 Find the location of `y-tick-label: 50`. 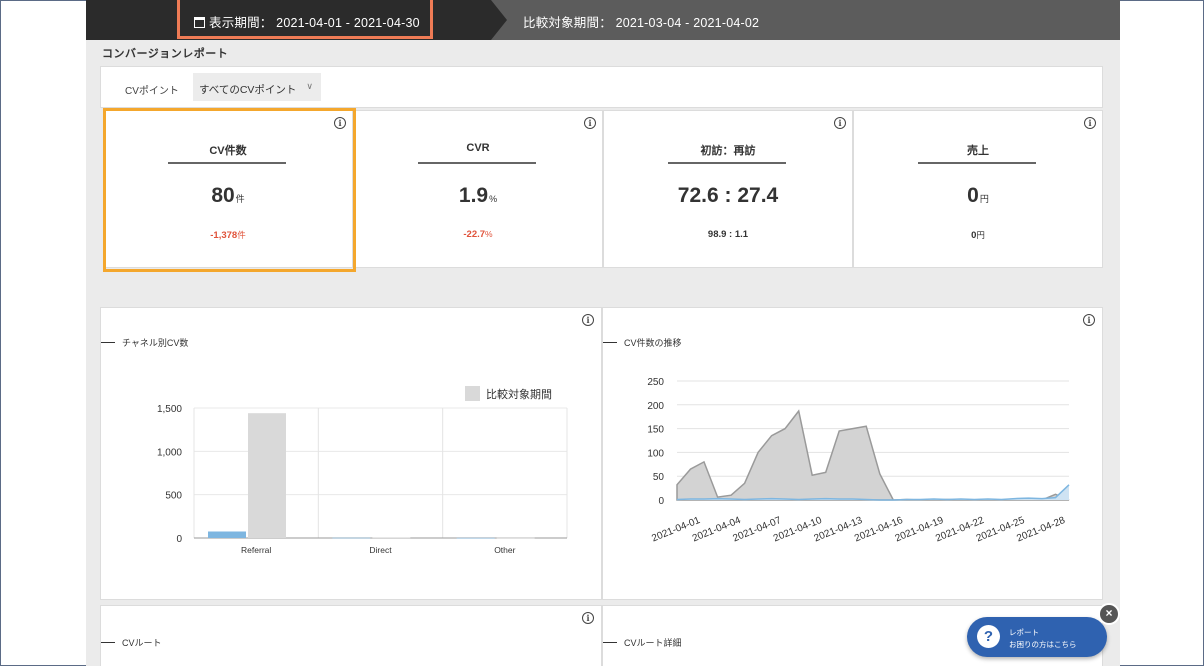

y-tick-label: 50 is located at coordinates (659, 477).